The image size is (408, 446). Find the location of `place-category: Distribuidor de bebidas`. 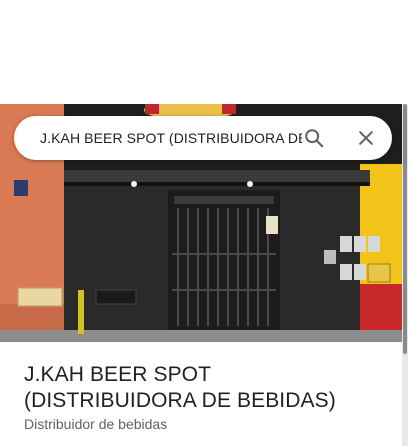

place-category: Distribuidor de bebidas is located at coordinates (95, 424).